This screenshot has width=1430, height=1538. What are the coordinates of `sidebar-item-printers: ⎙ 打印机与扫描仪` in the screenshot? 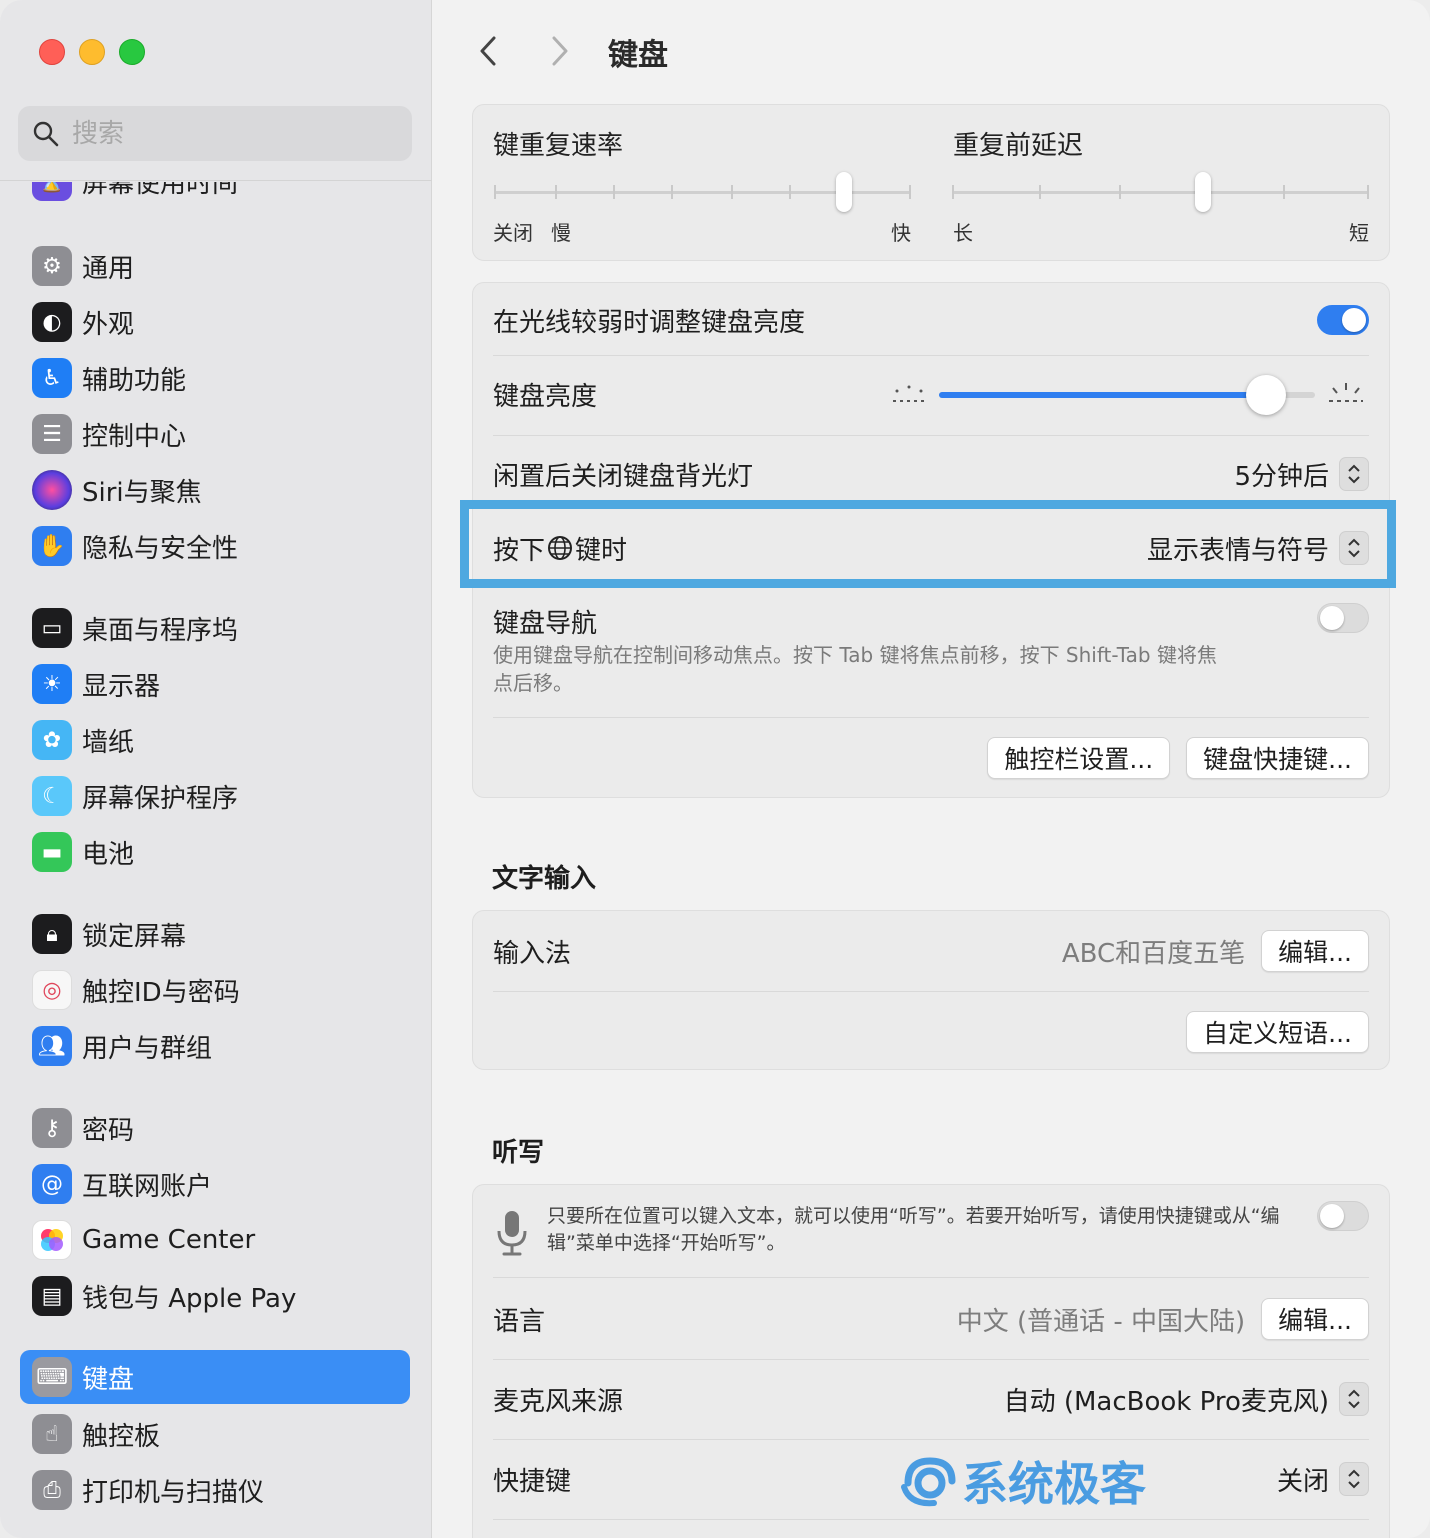 It's located at (215, 1490).